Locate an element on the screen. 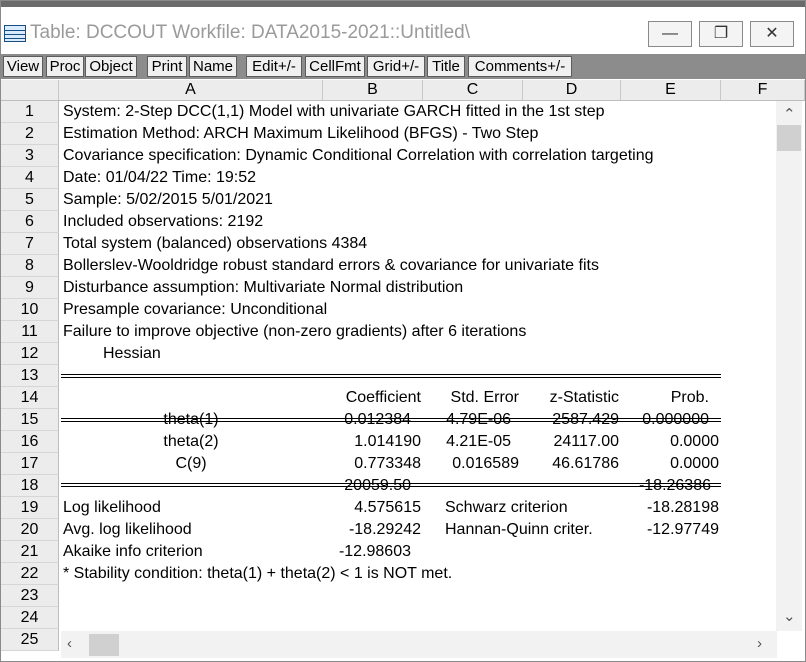 This screenshot has height=662, width=806. vertical-scroll-thumb is located at coordinates (789, 138).